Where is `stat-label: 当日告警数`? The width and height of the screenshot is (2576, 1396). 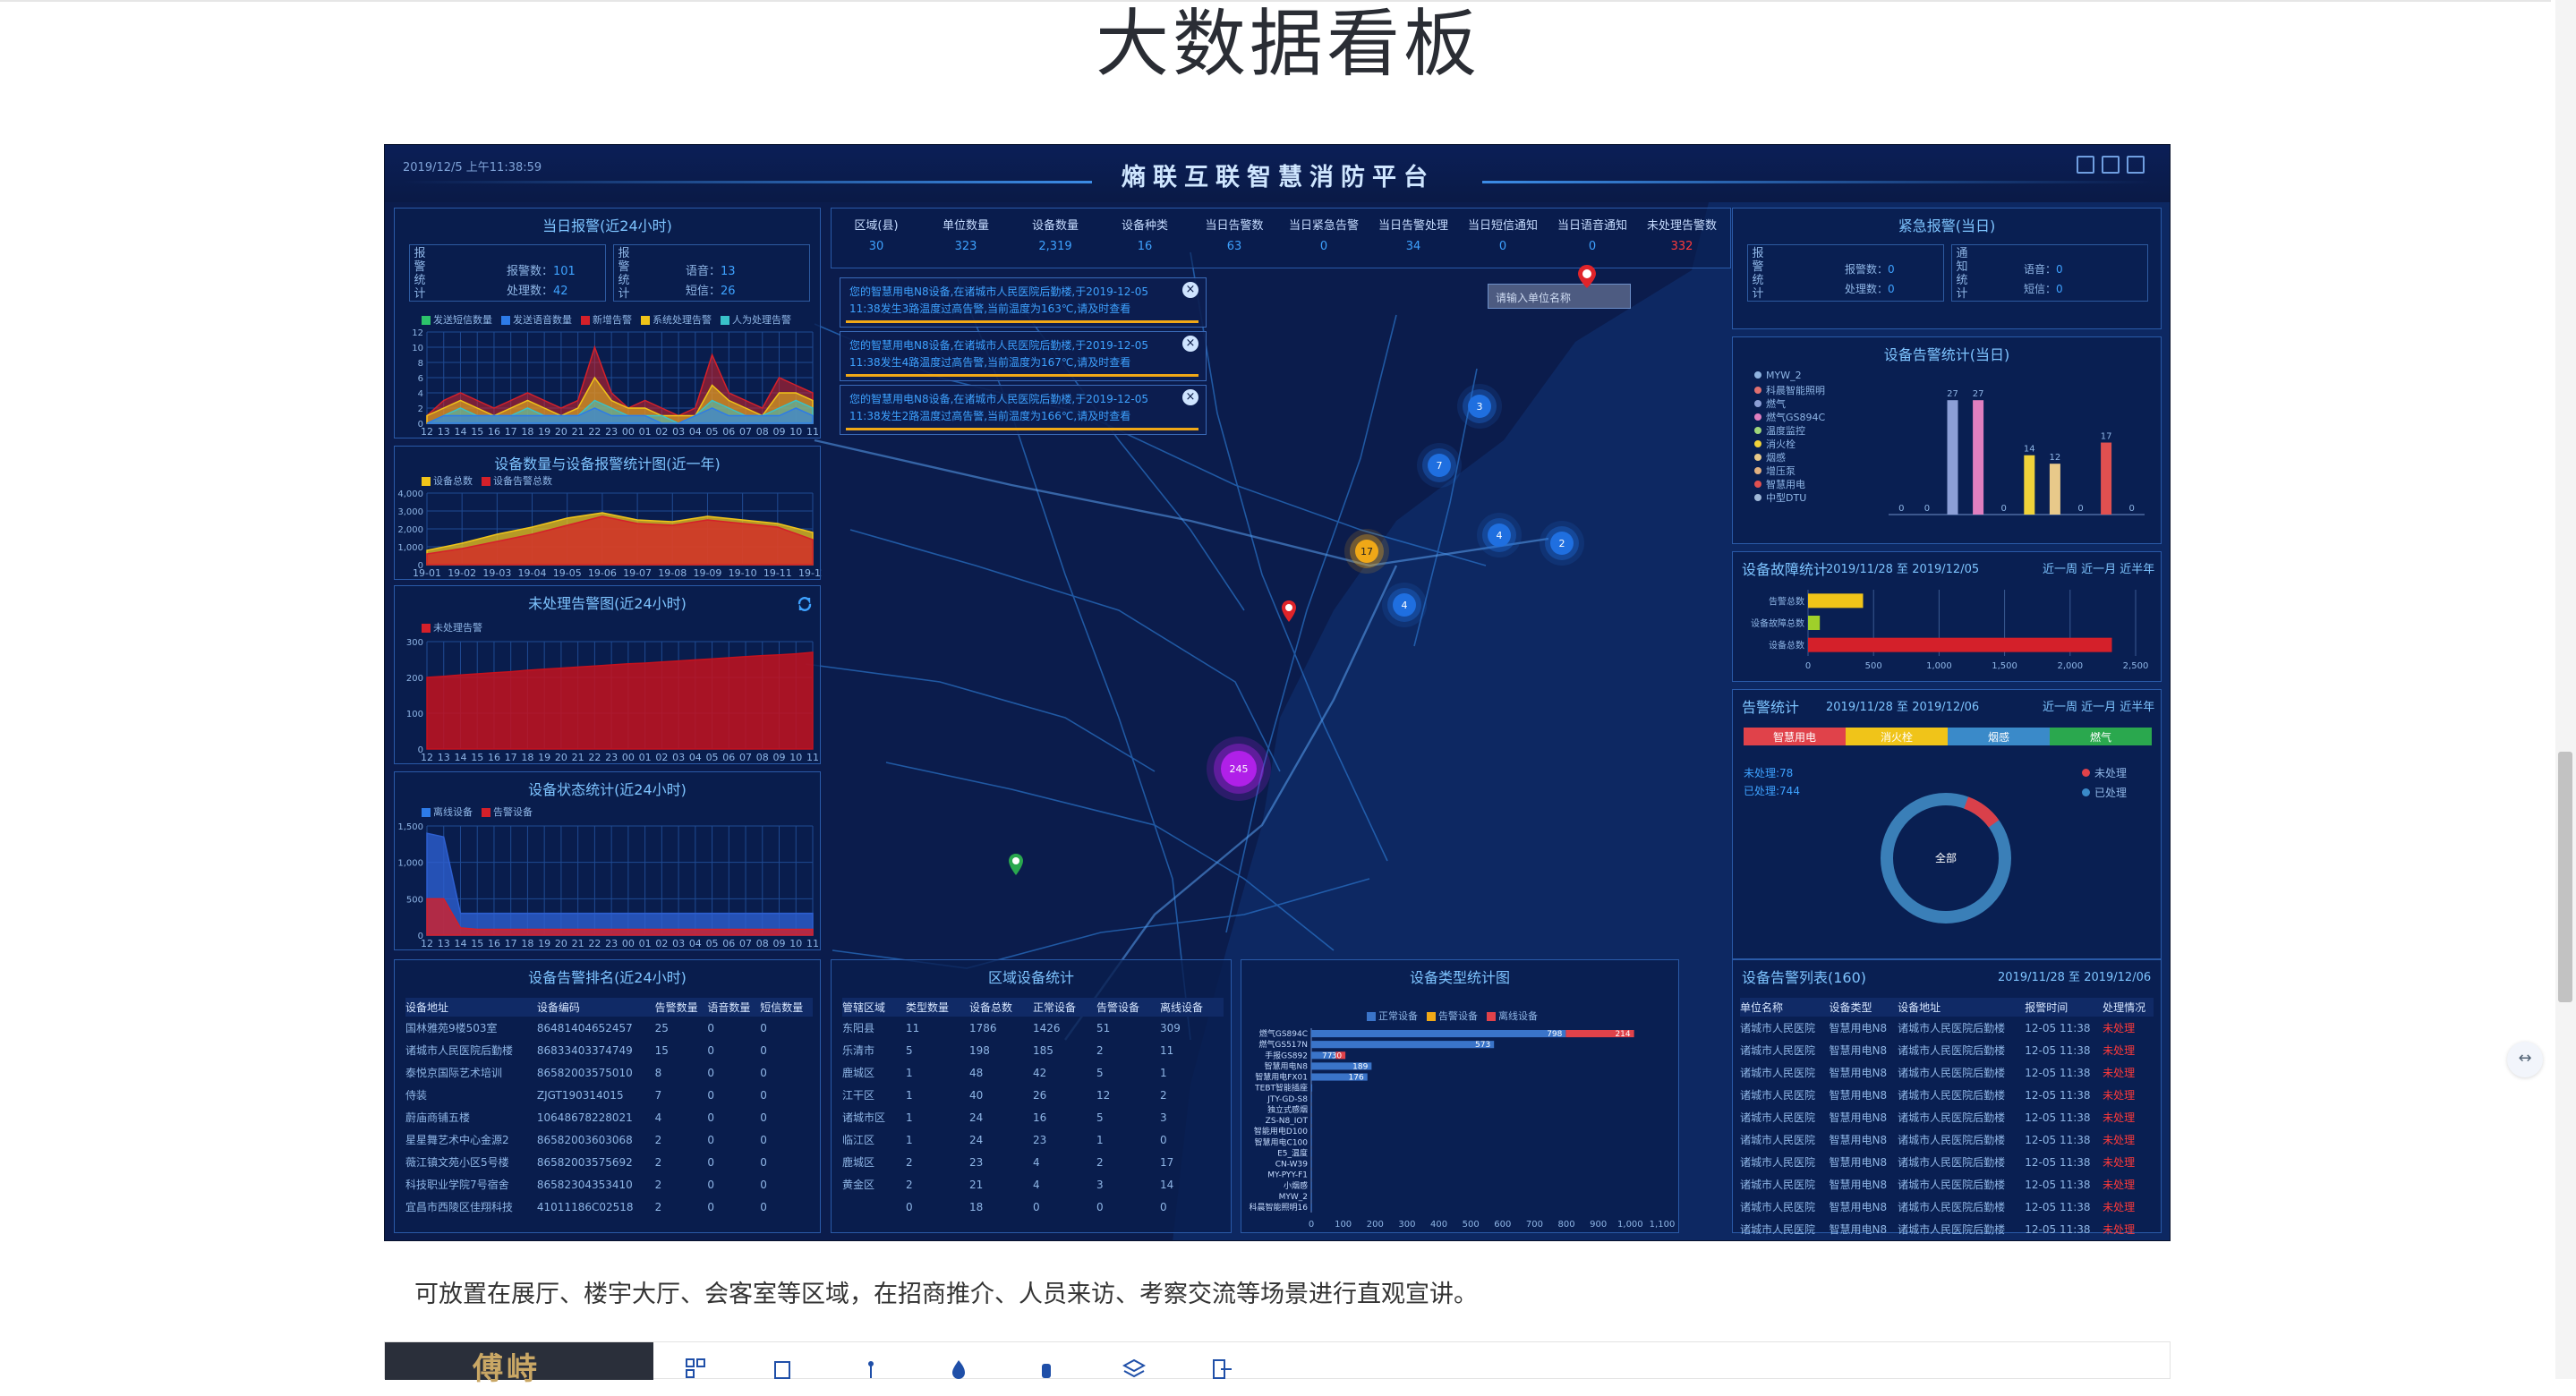
stat-label: 当日告警数 is located at coordinates (1234, 226).